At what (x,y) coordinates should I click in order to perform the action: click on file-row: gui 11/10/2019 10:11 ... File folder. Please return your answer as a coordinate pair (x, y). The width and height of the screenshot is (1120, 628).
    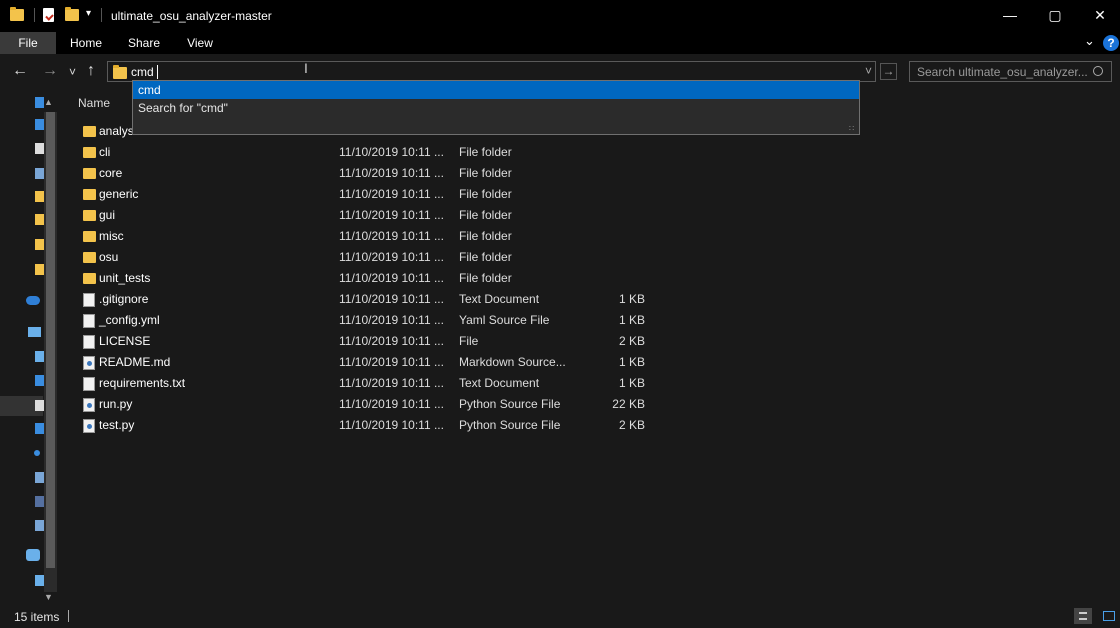
    Looking at the image, I should click on (365, 215).